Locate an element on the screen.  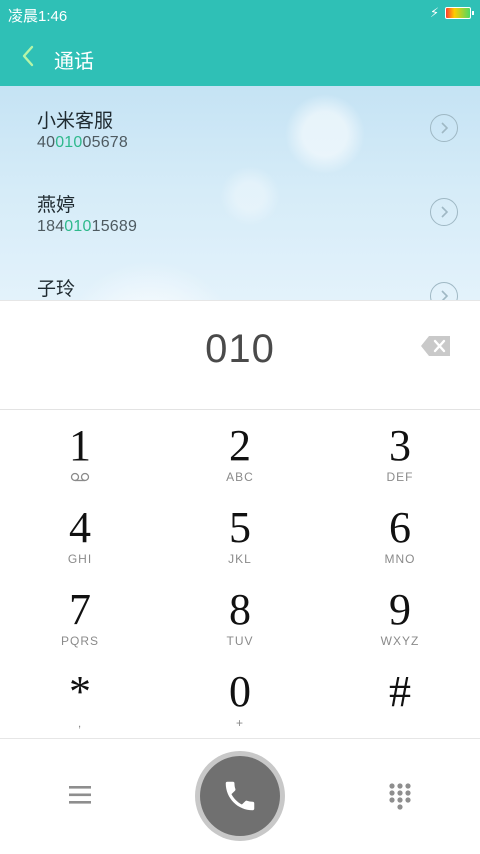
key-letters: PQRS is located at coordinates (79, 641).